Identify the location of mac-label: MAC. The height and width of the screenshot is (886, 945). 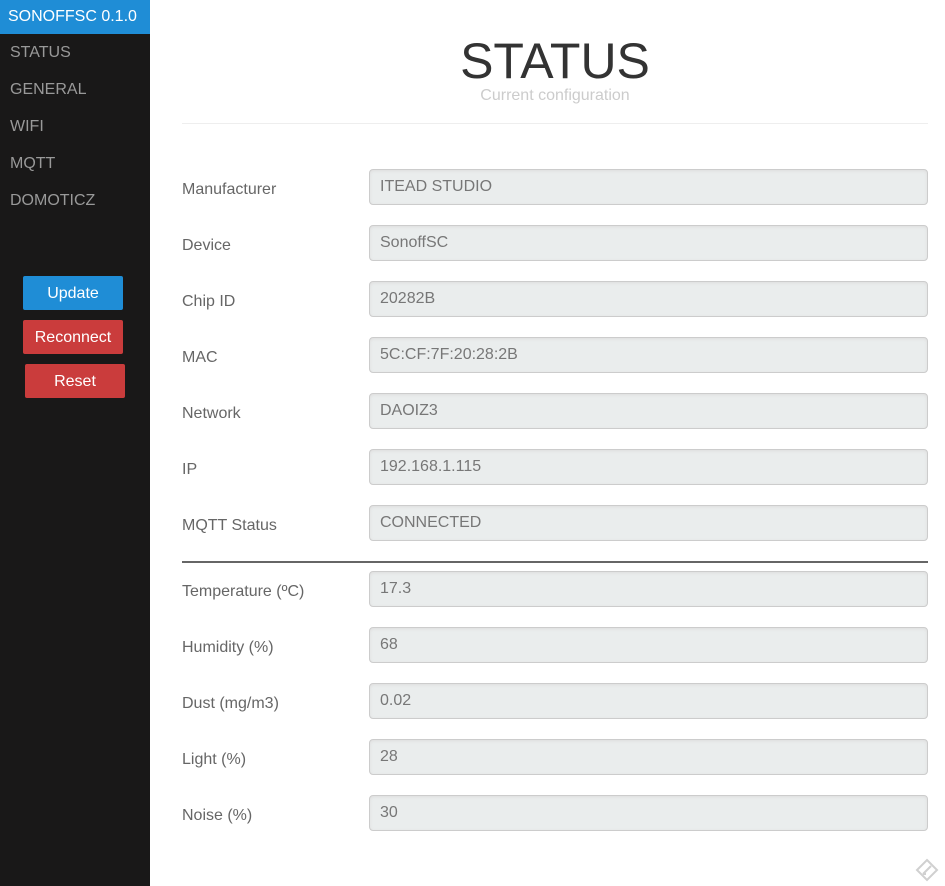
(200, 357).